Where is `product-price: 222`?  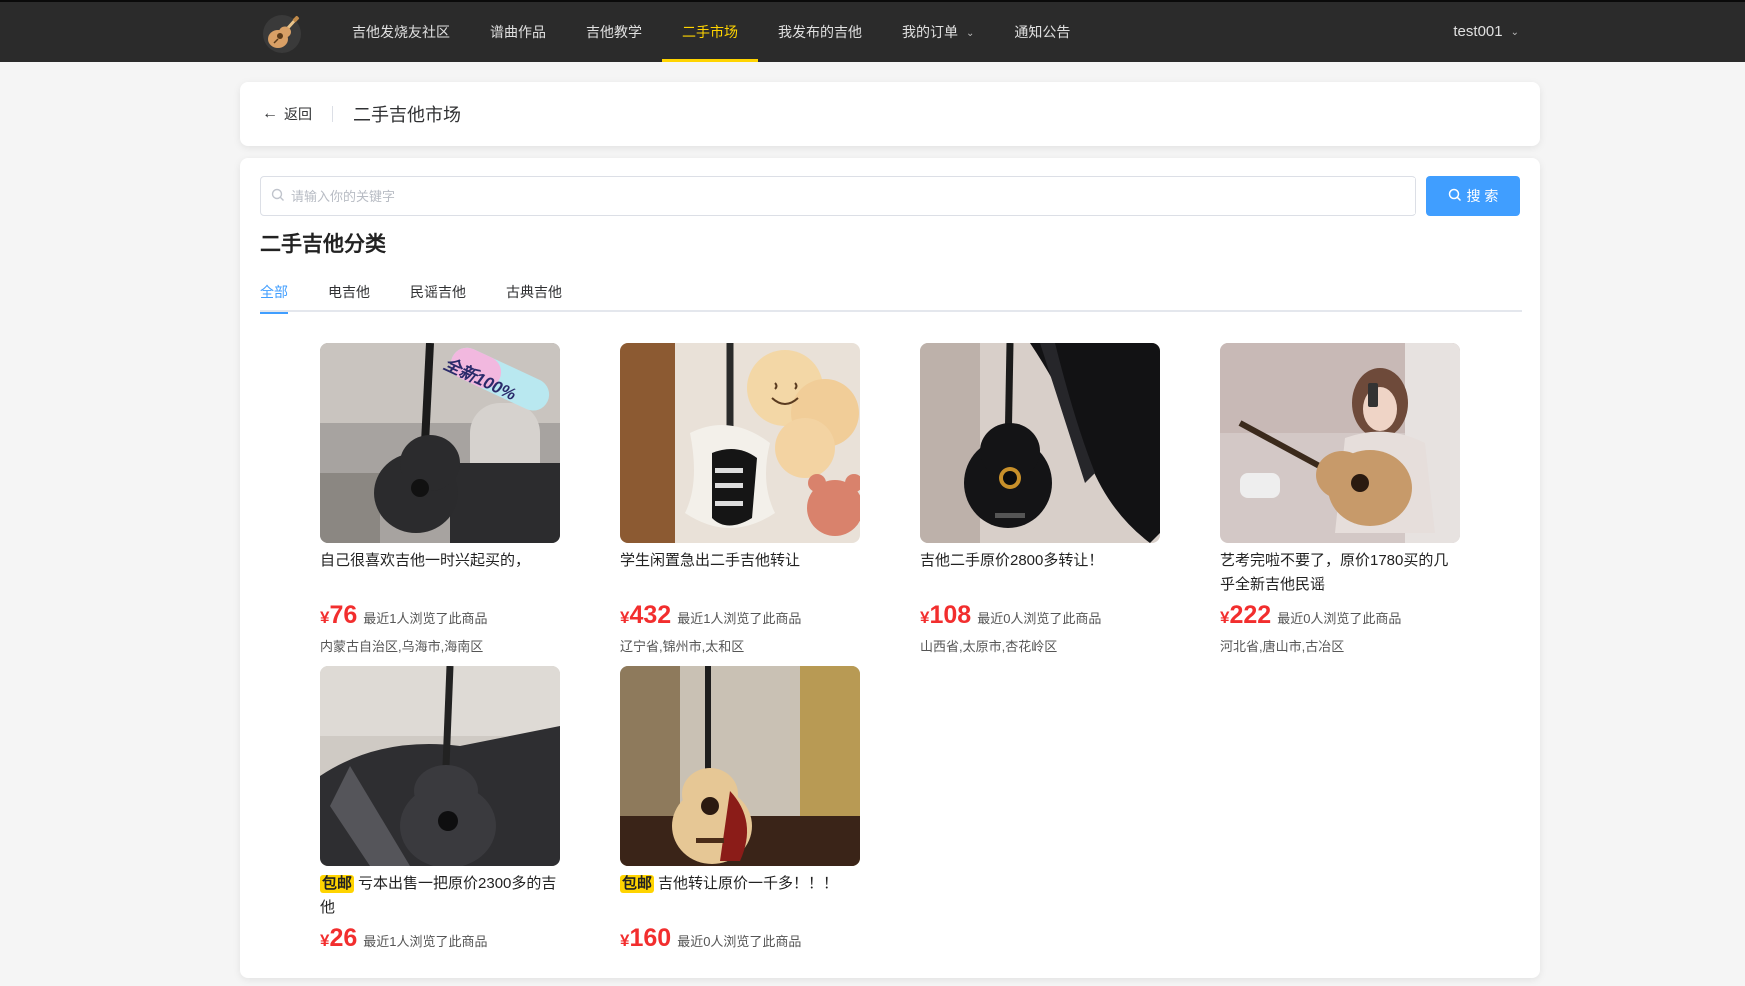 product-price: 222 is located at coordinates (1250, 615).